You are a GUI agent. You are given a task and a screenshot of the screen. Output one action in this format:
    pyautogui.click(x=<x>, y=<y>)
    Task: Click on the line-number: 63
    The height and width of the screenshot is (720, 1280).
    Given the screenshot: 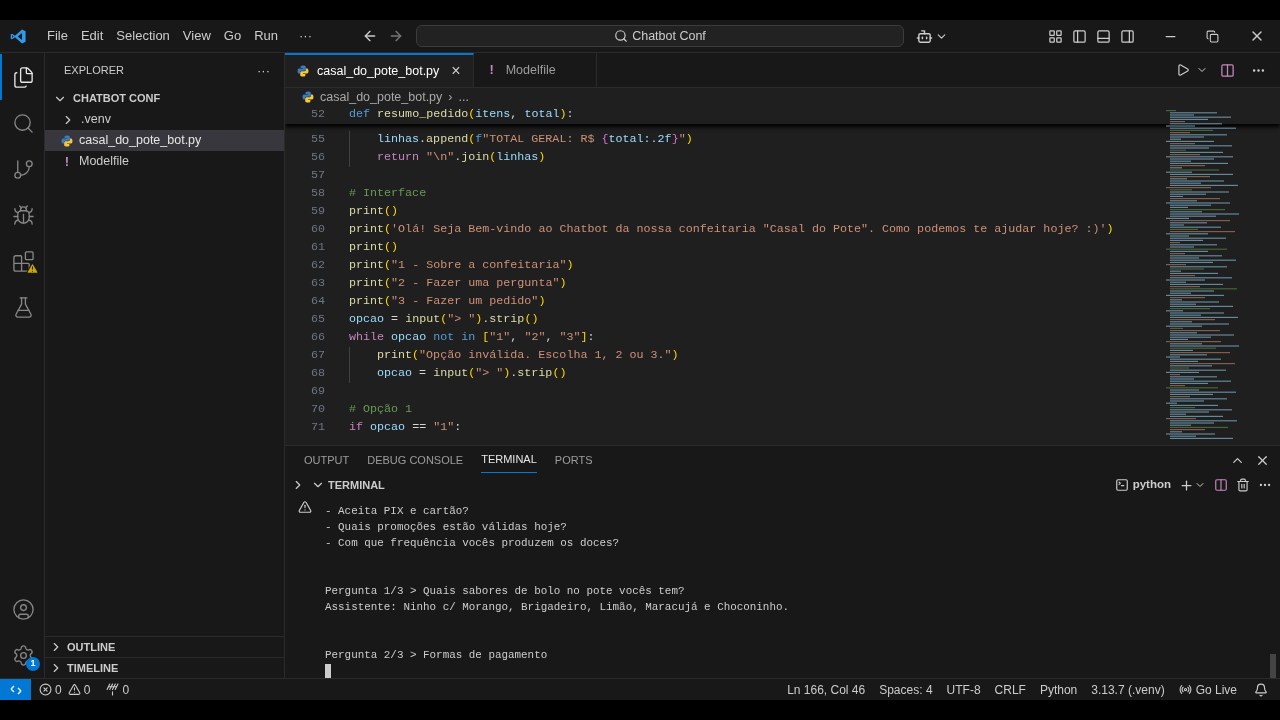 What is the action you would take?
    pyautogui.click(x=317, y=284)
    